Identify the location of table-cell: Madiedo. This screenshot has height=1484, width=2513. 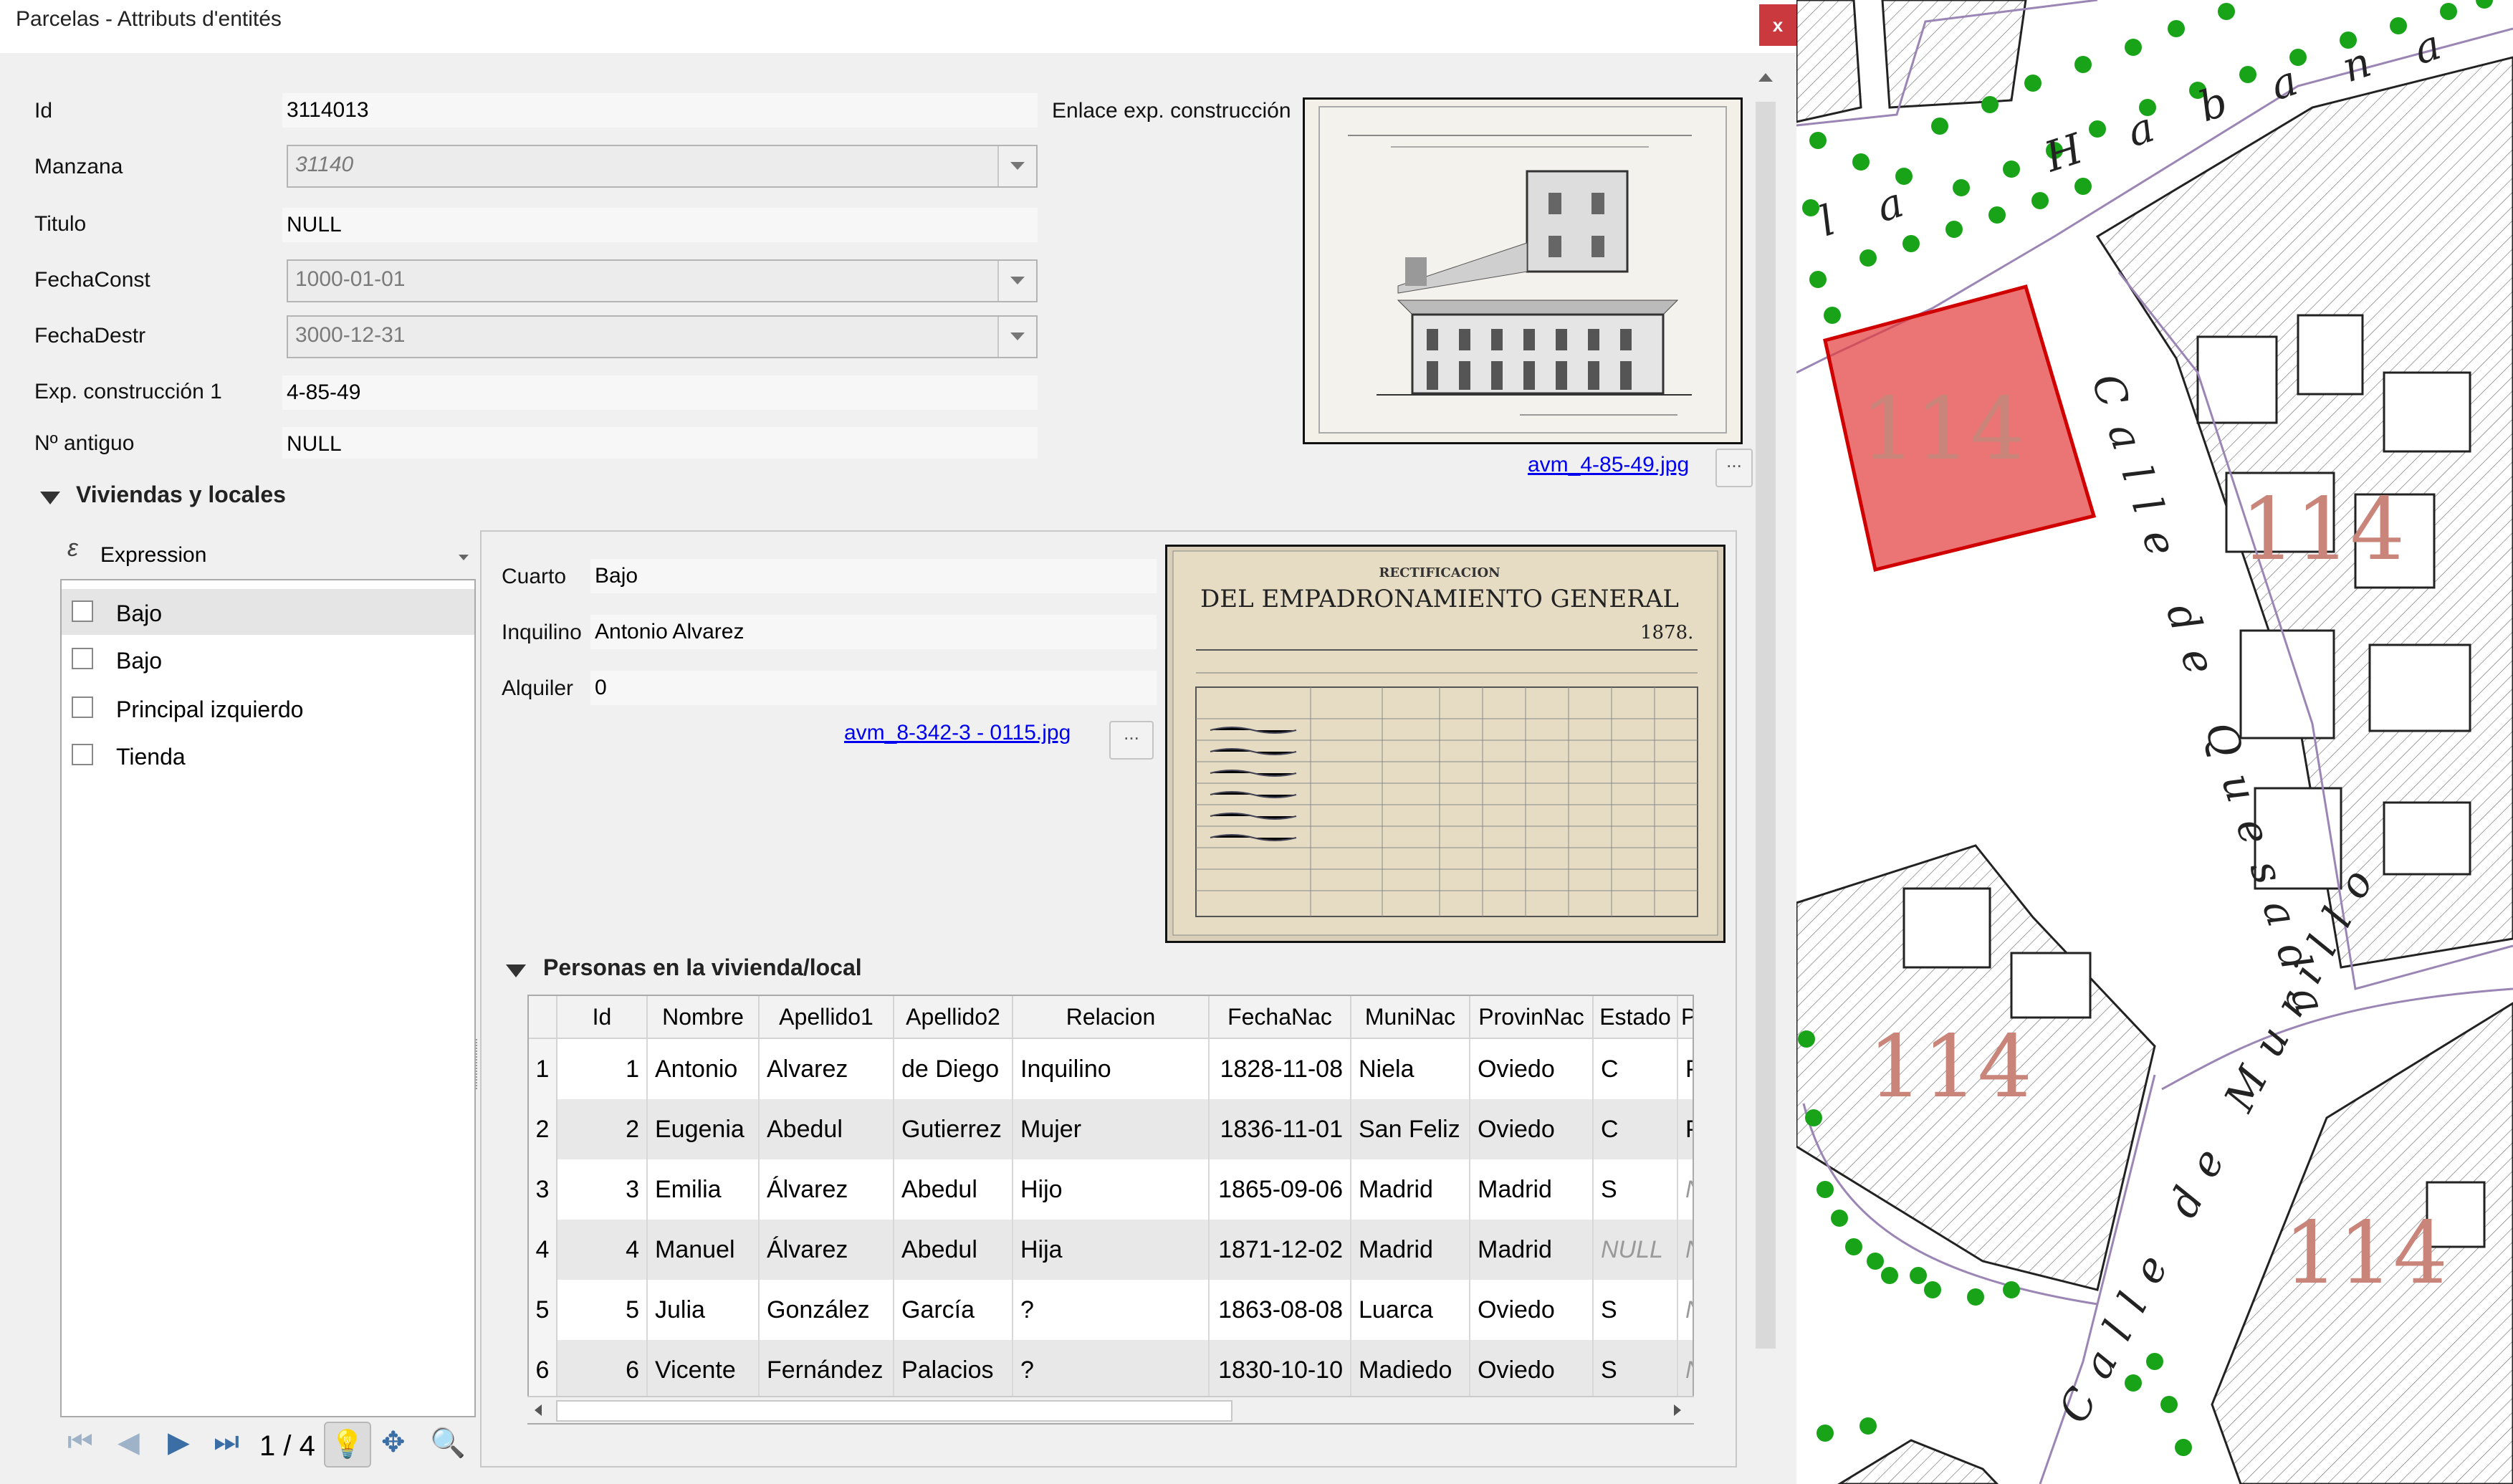
(1410, 1370).